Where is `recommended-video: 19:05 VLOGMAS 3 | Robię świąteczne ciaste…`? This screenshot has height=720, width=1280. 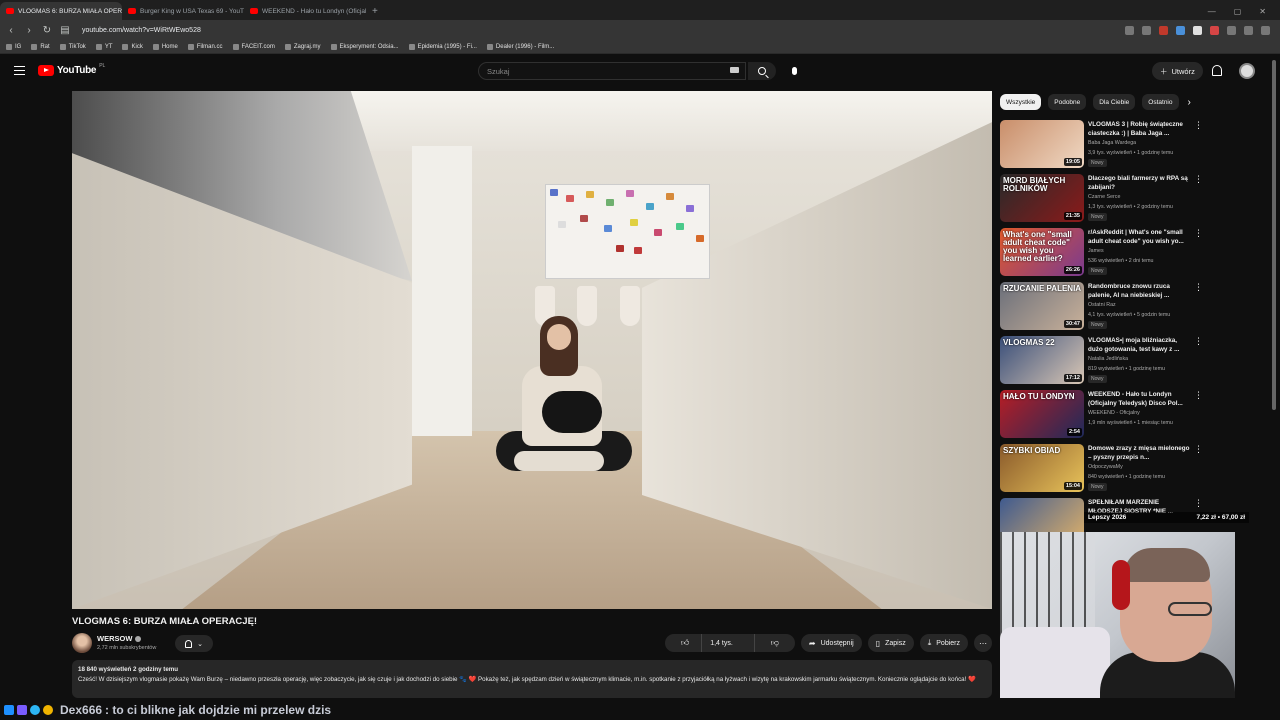
recommended-video: 19:05 VLOGMAS 3 | Robię świąteczne ciaste… is located at coordinates (1101, 145).